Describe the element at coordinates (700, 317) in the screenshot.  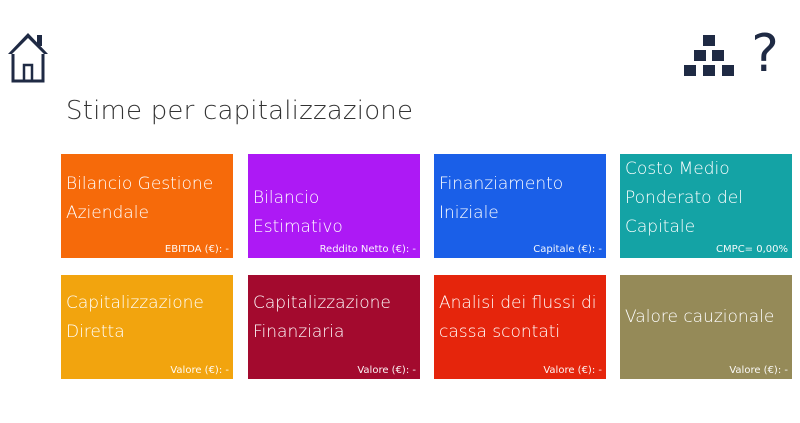
I see `tile-title-line: Valore cauzionale` at that location.